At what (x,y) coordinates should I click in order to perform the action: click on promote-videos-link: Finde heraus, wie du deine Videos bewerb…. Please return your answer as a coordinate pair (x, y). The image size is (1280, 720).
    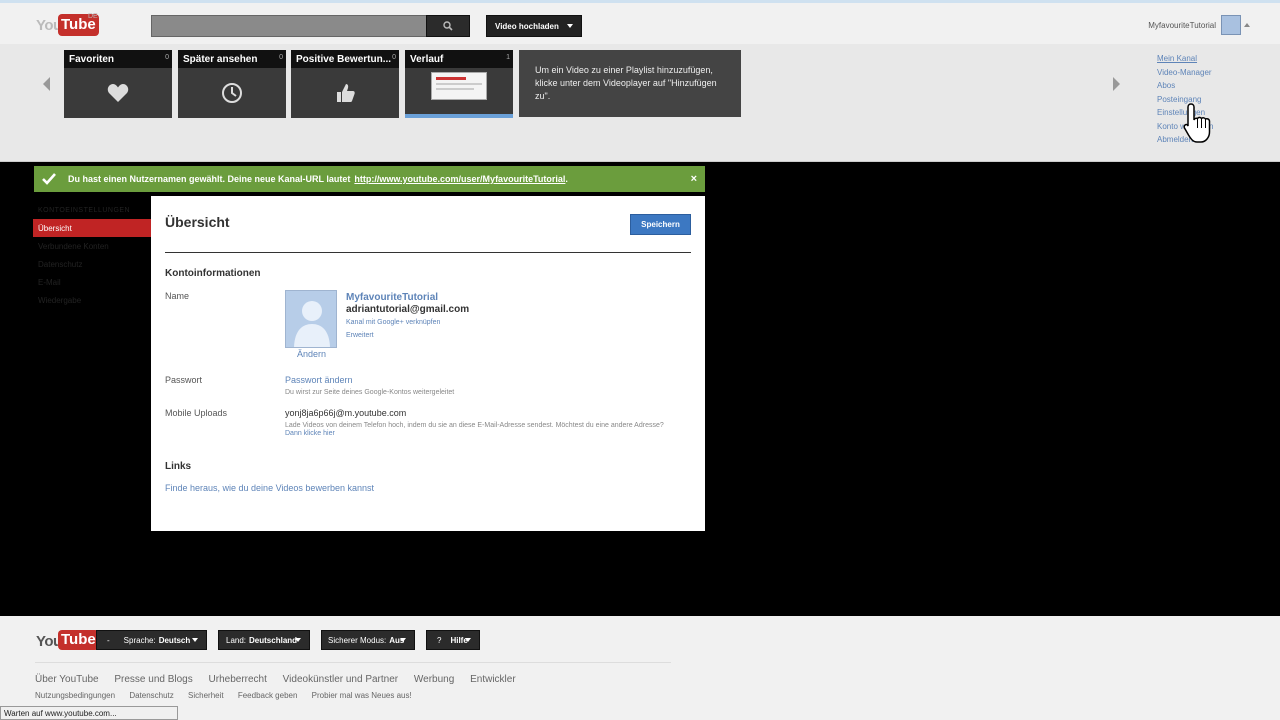
    Looking at the image, I should click on (269, 488).